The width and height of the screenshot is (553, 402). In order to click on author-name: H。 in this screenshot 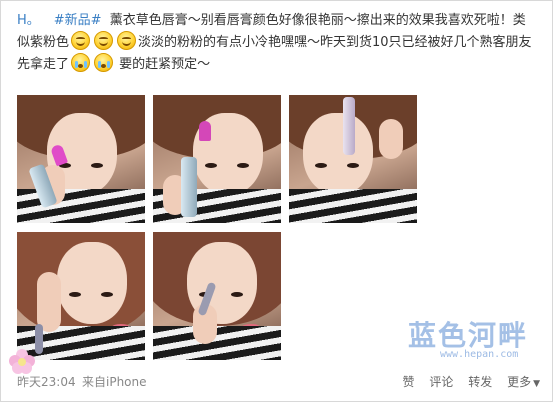, I will do `click(28, 20)`.